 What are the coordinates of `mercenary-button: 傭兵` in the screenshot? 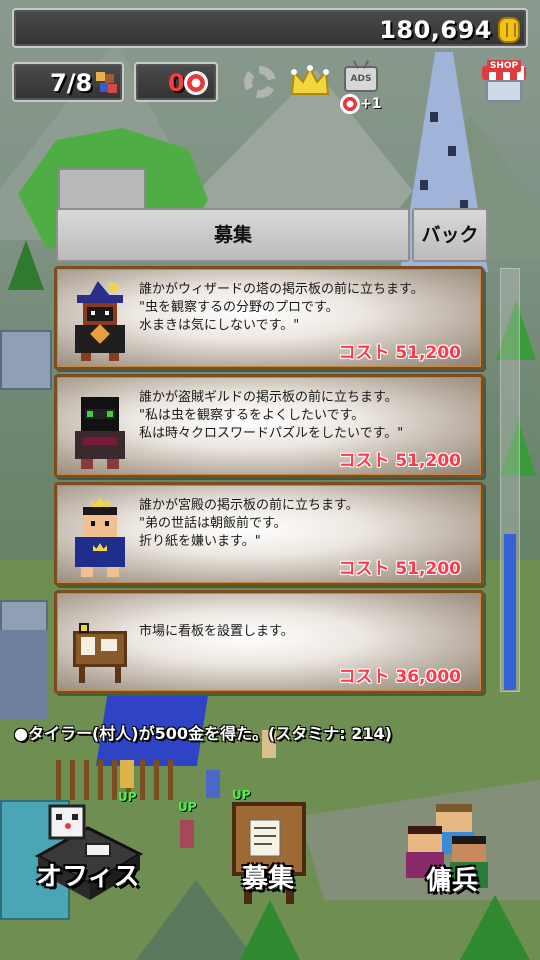 It's located at (453, 855).